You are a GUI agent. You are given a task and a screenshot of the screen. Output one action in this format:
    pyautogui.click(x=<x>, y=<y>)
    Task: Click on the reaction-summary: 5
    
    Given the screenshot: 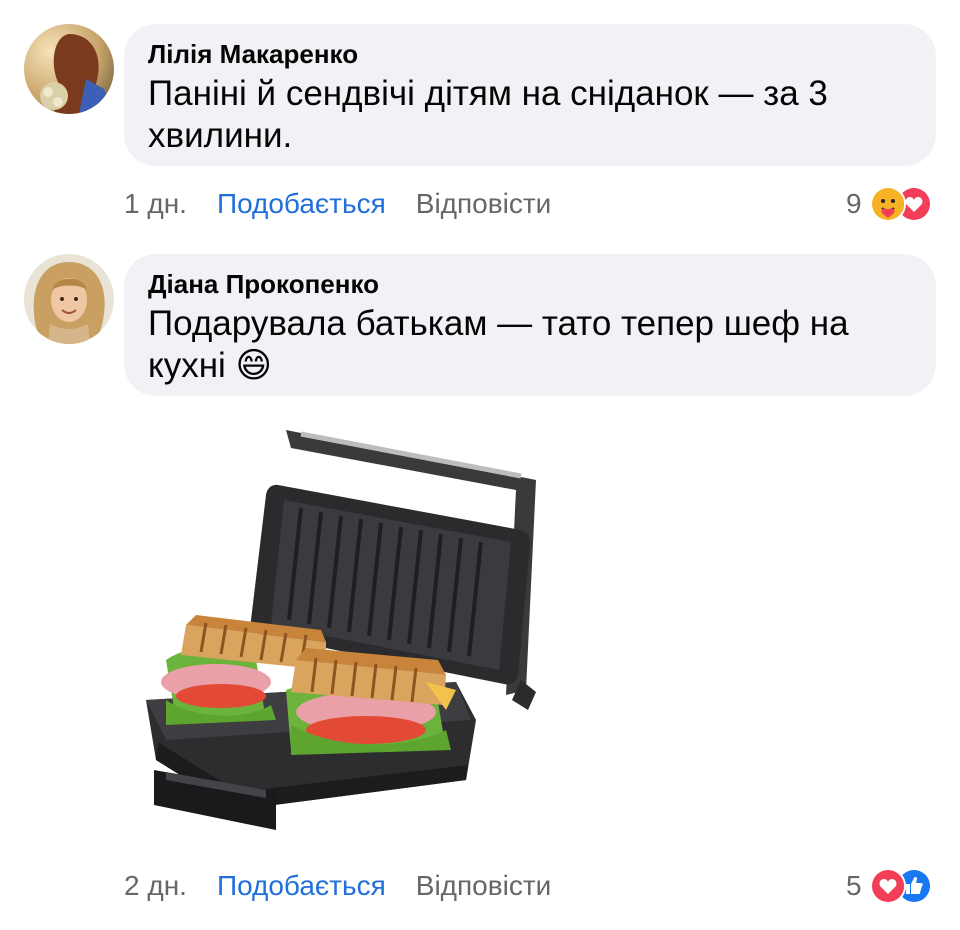 What is the action you would take?
    pyautogui.click(x=889, y=886)
    